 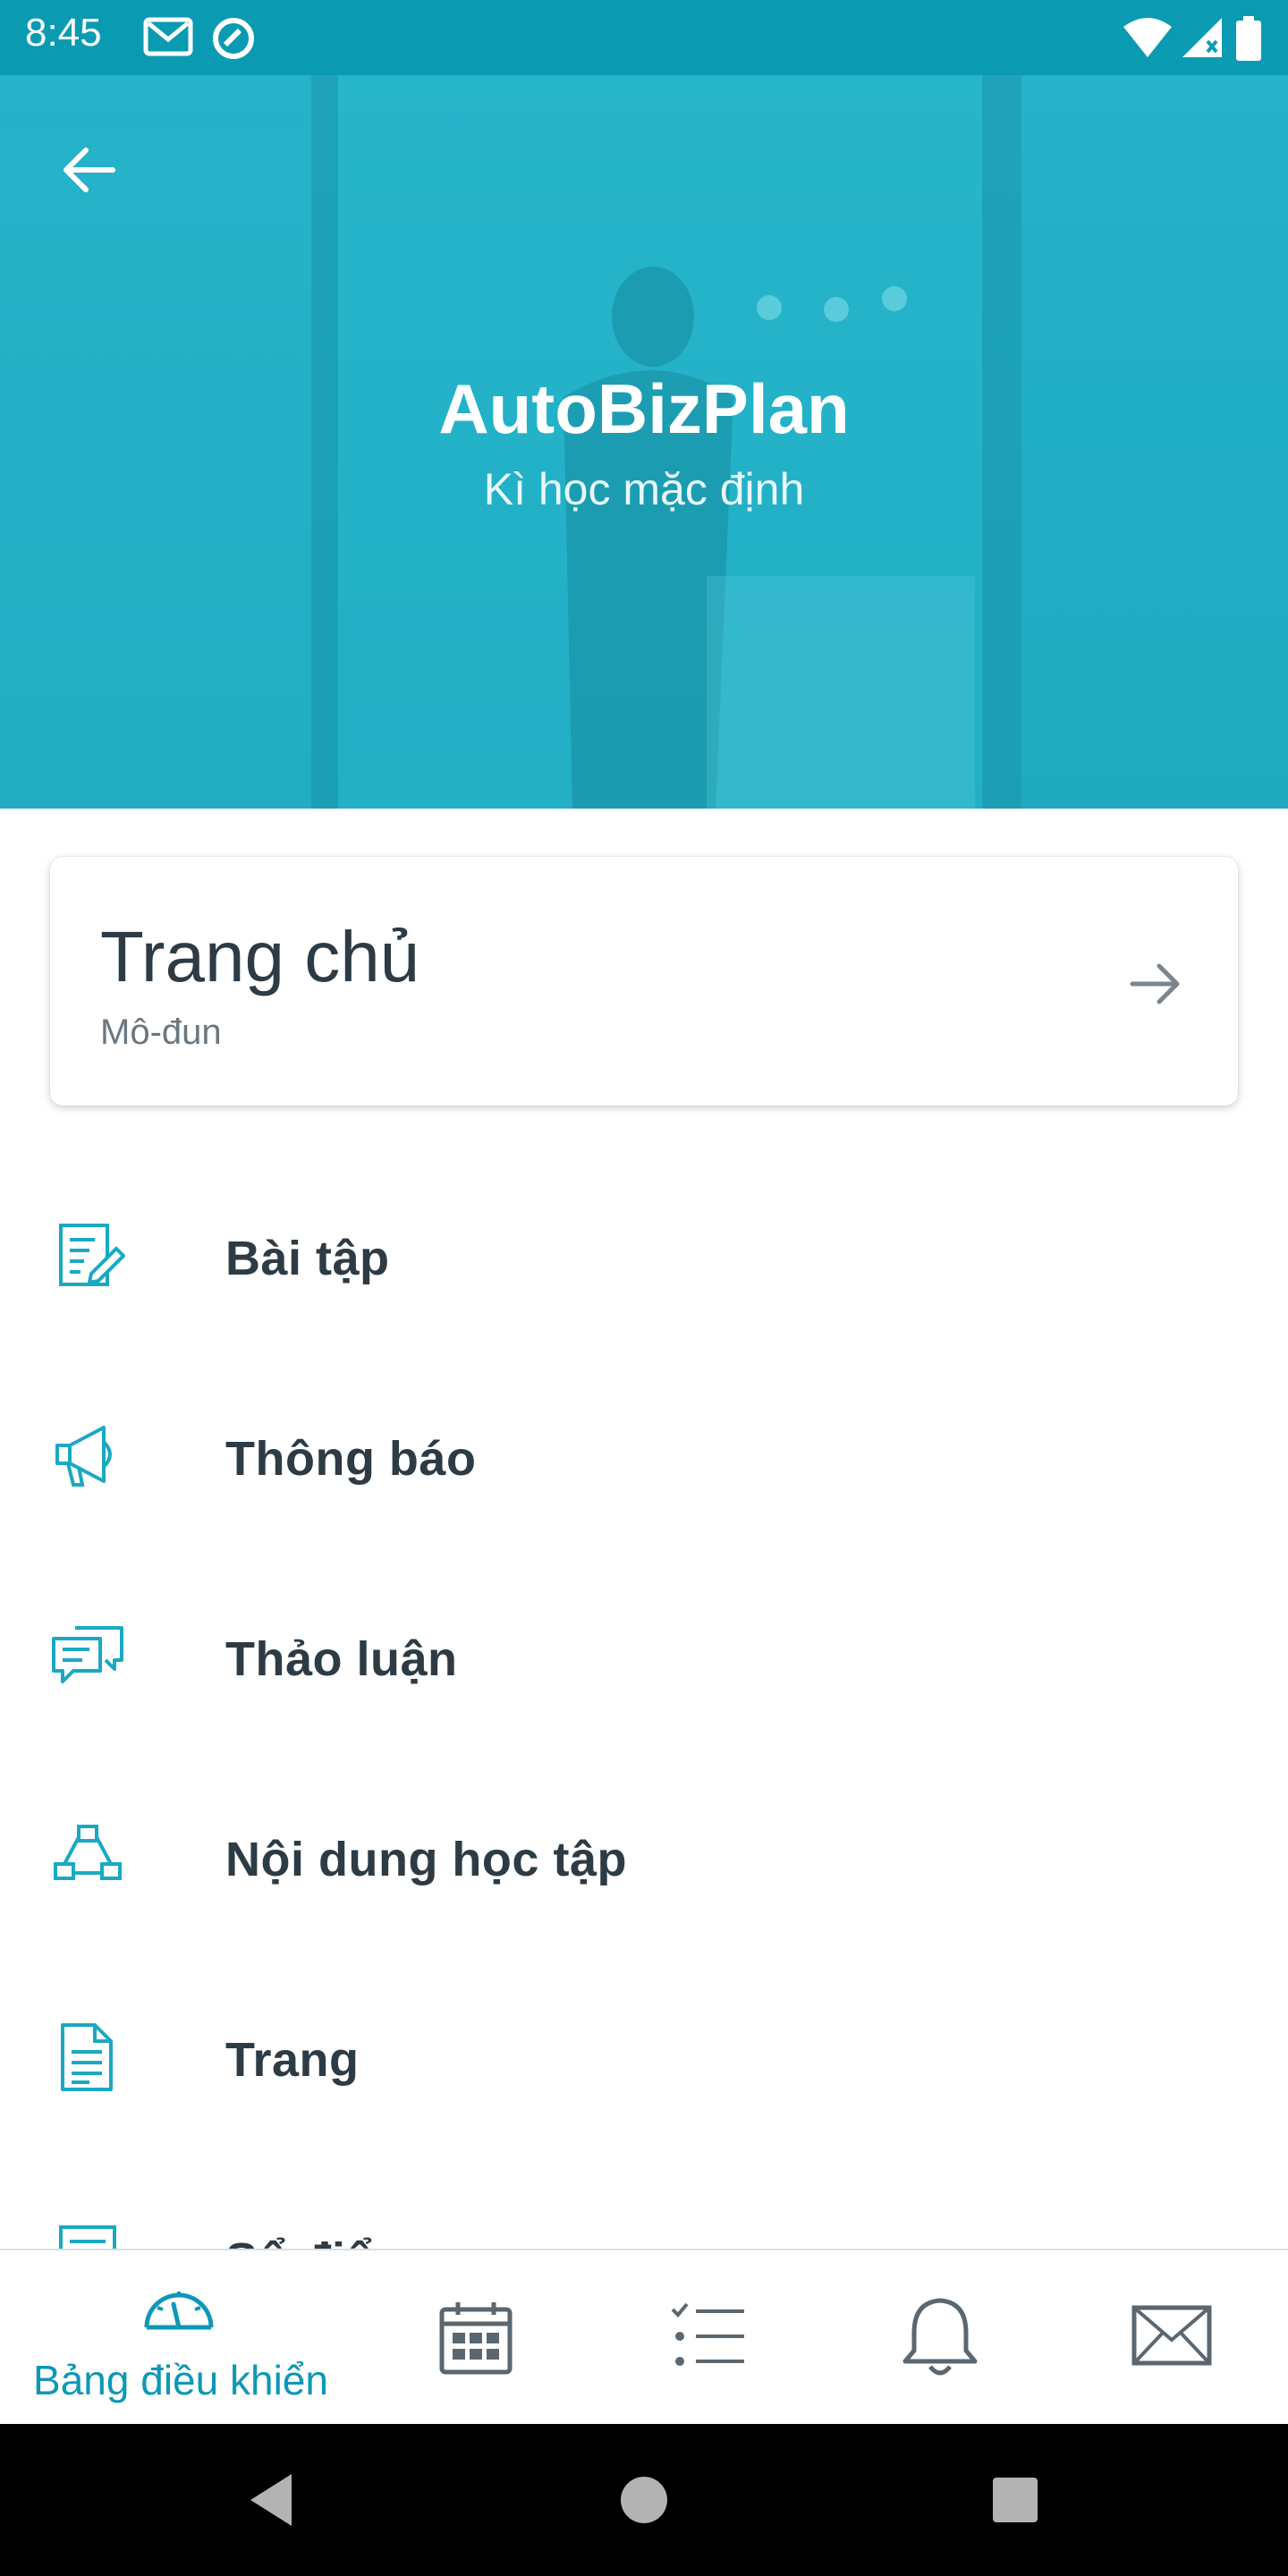 What do you see at coordinates (89, 170) in the screenshot?
I see `arrow-left-icon` at bounding box center [89, 170].